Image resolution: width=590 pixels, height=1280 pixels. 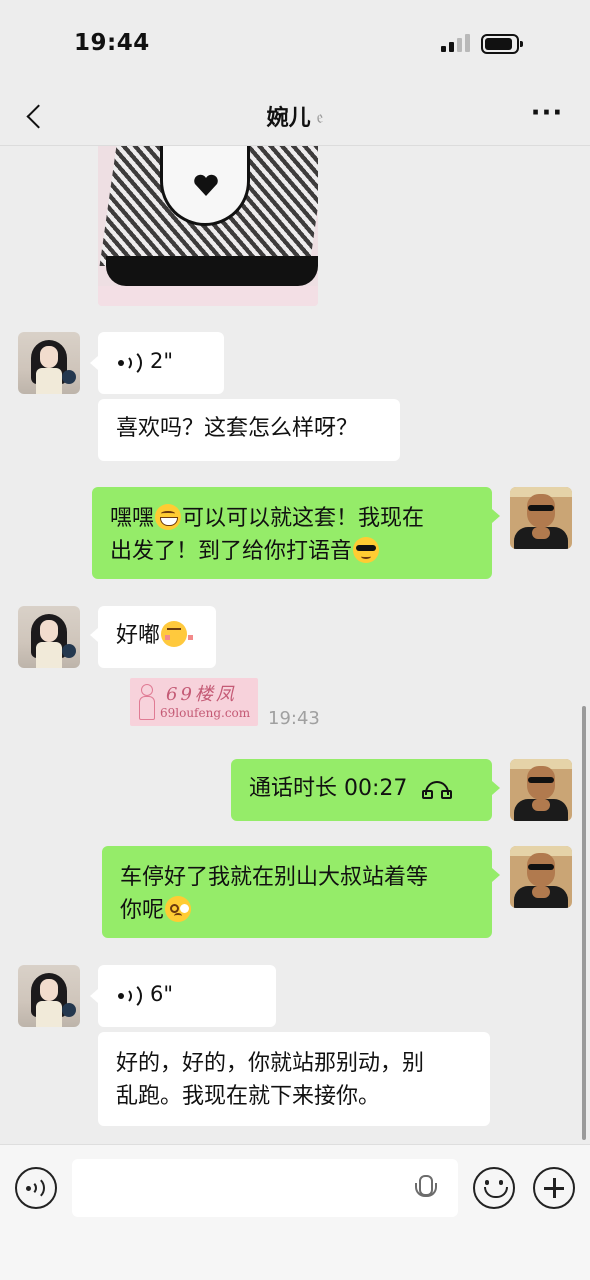 I want to click on watermark-logo: 69楼凤 69loufeng.com, so click(x=194, y=702).